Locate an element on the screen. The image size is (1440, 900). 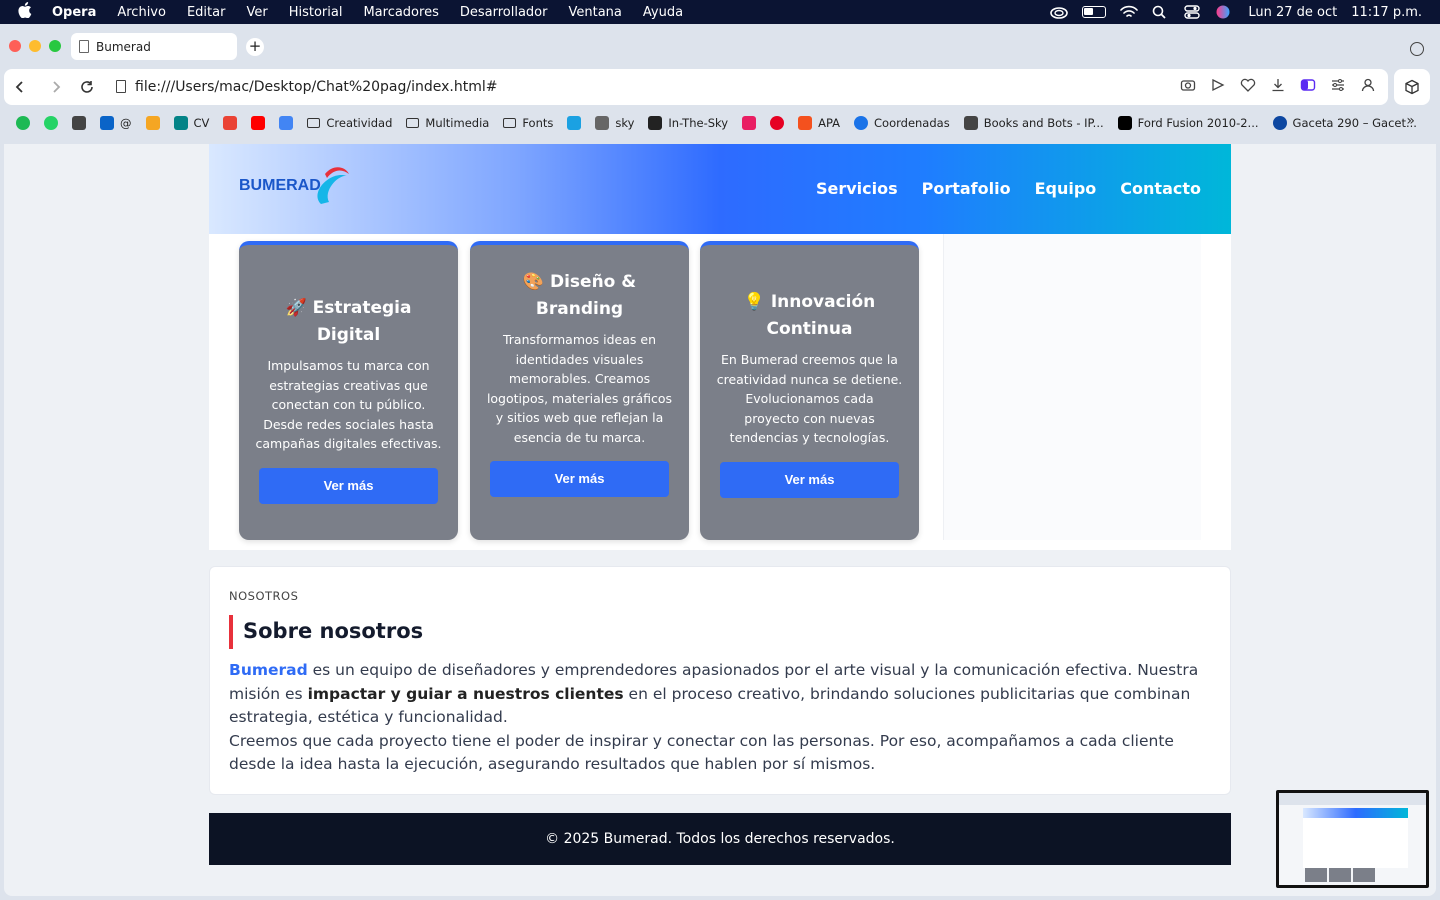
menu-app-name: Opera is located at coordinates (74, 12).